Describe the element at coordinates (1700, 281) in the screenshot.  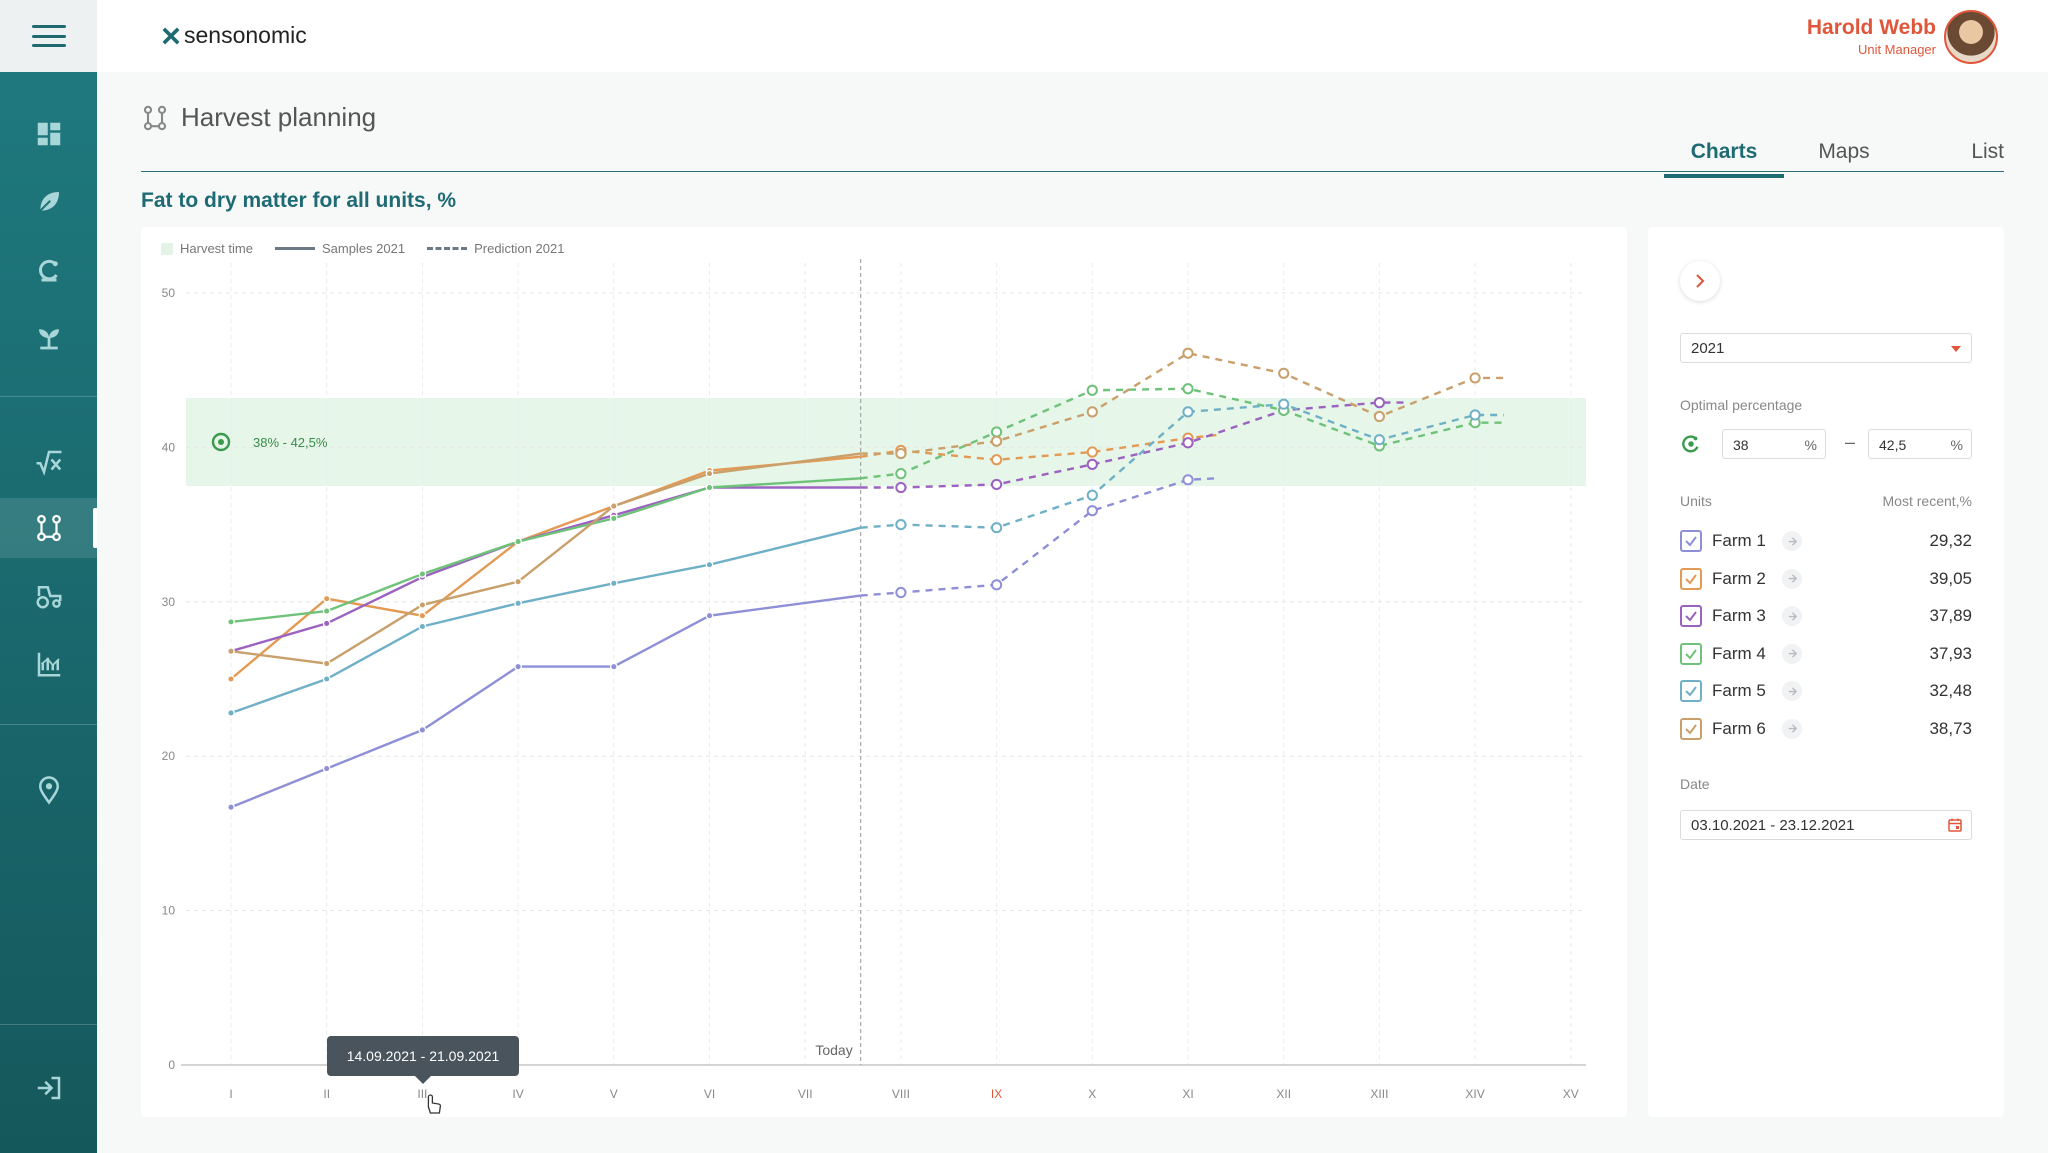
I see `collapse-panel-button` at that location.